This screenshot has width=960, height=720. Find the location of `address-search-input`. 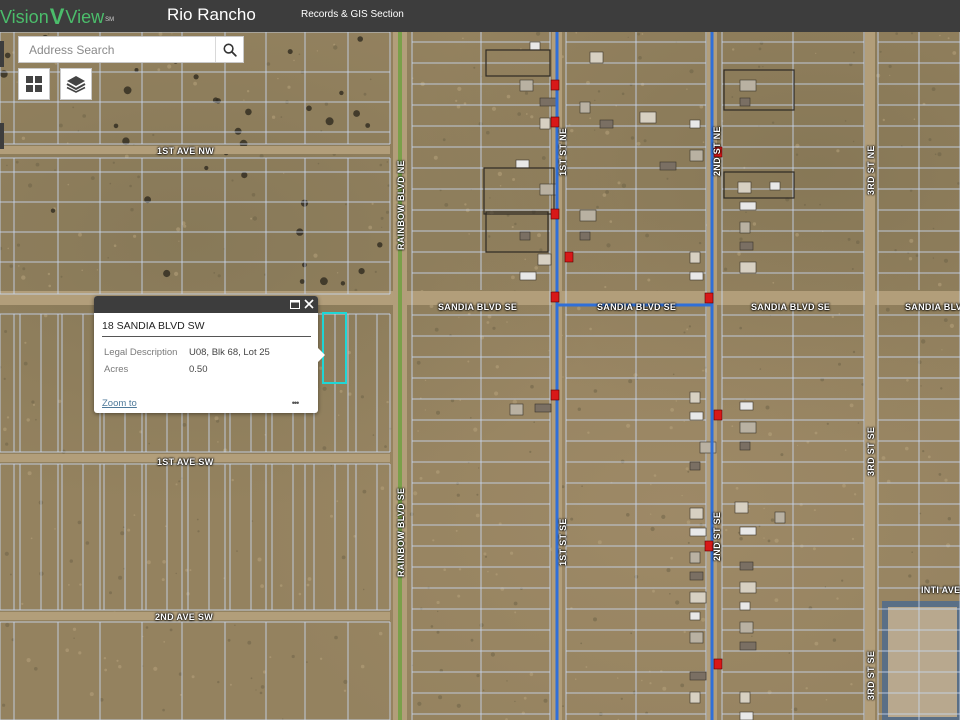

address-search-input is located at coordinates (118, 49).